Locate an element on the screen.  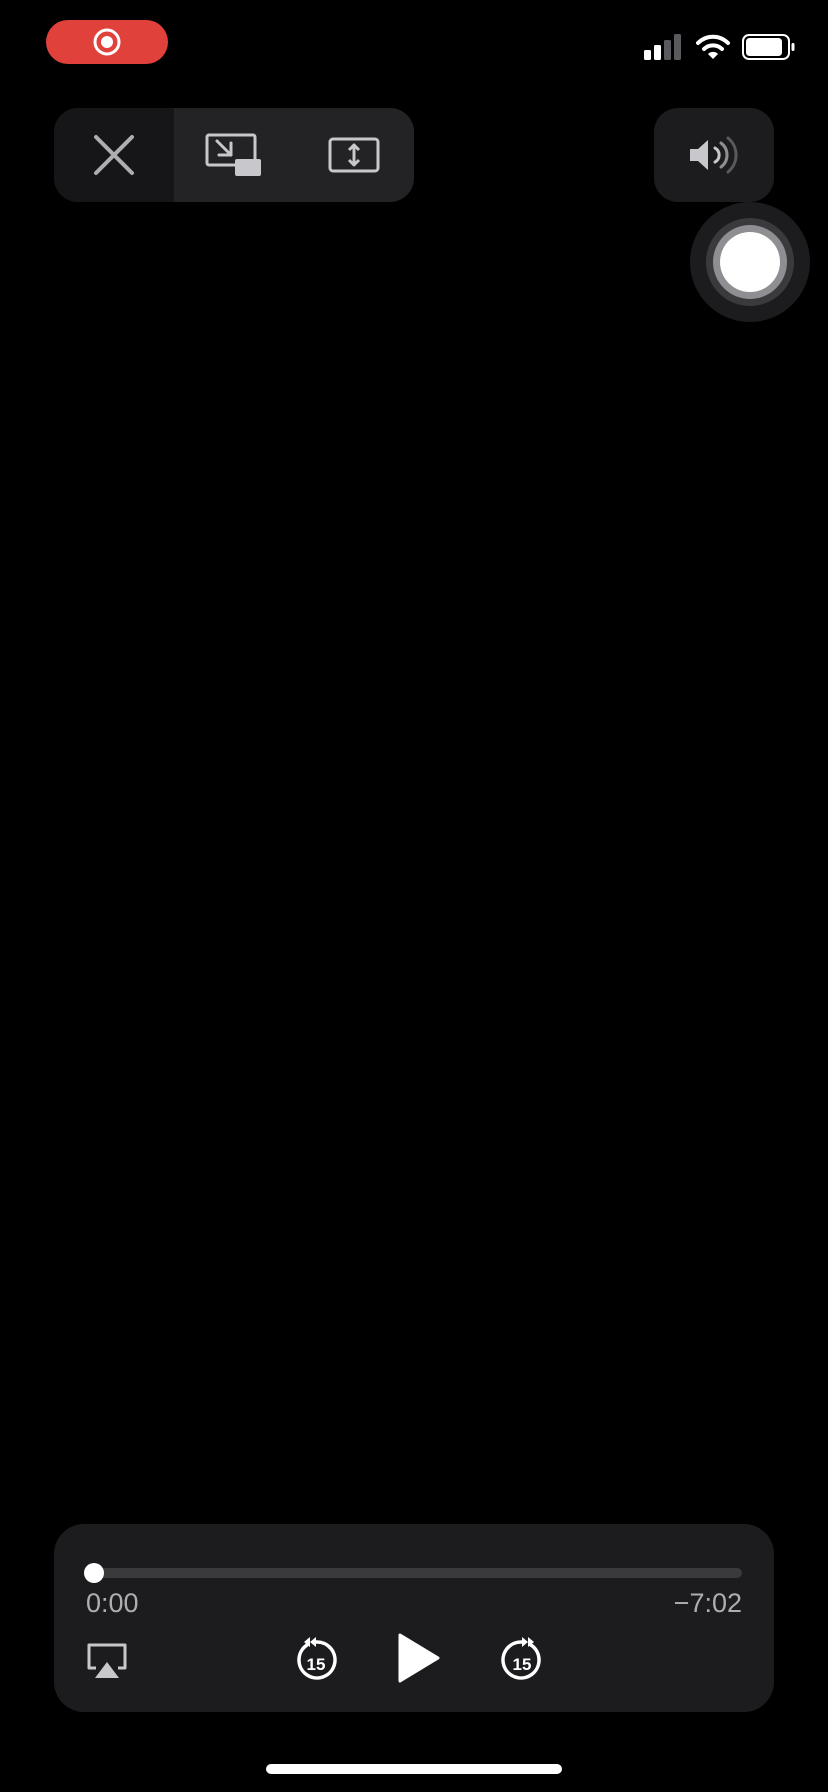
volume-button is located at coordinates (714, 155).